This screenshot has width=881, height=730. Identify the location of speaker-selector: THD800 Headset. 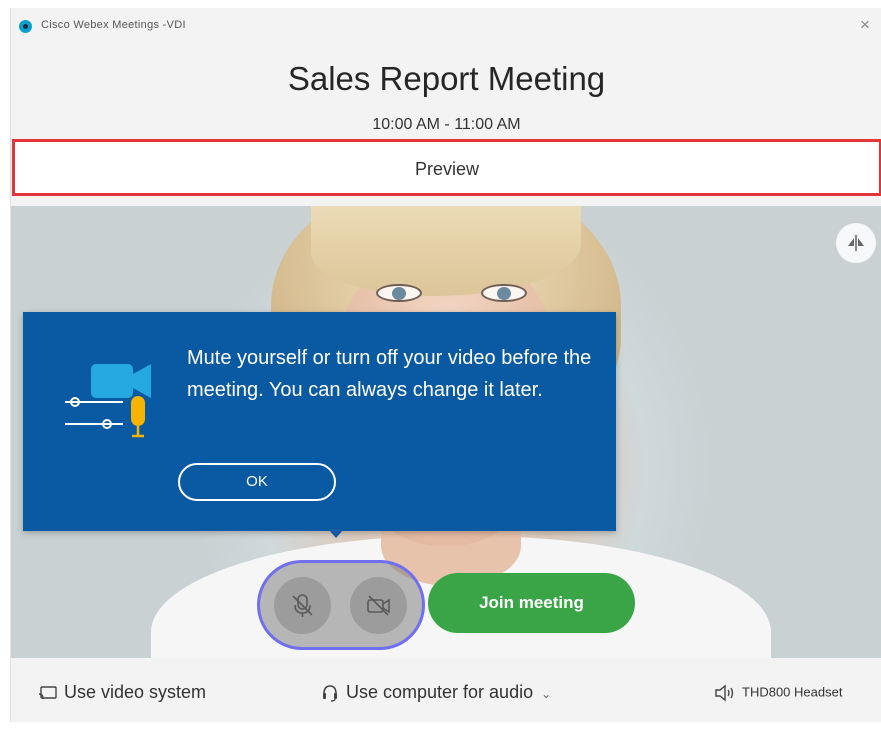
(778, 693).